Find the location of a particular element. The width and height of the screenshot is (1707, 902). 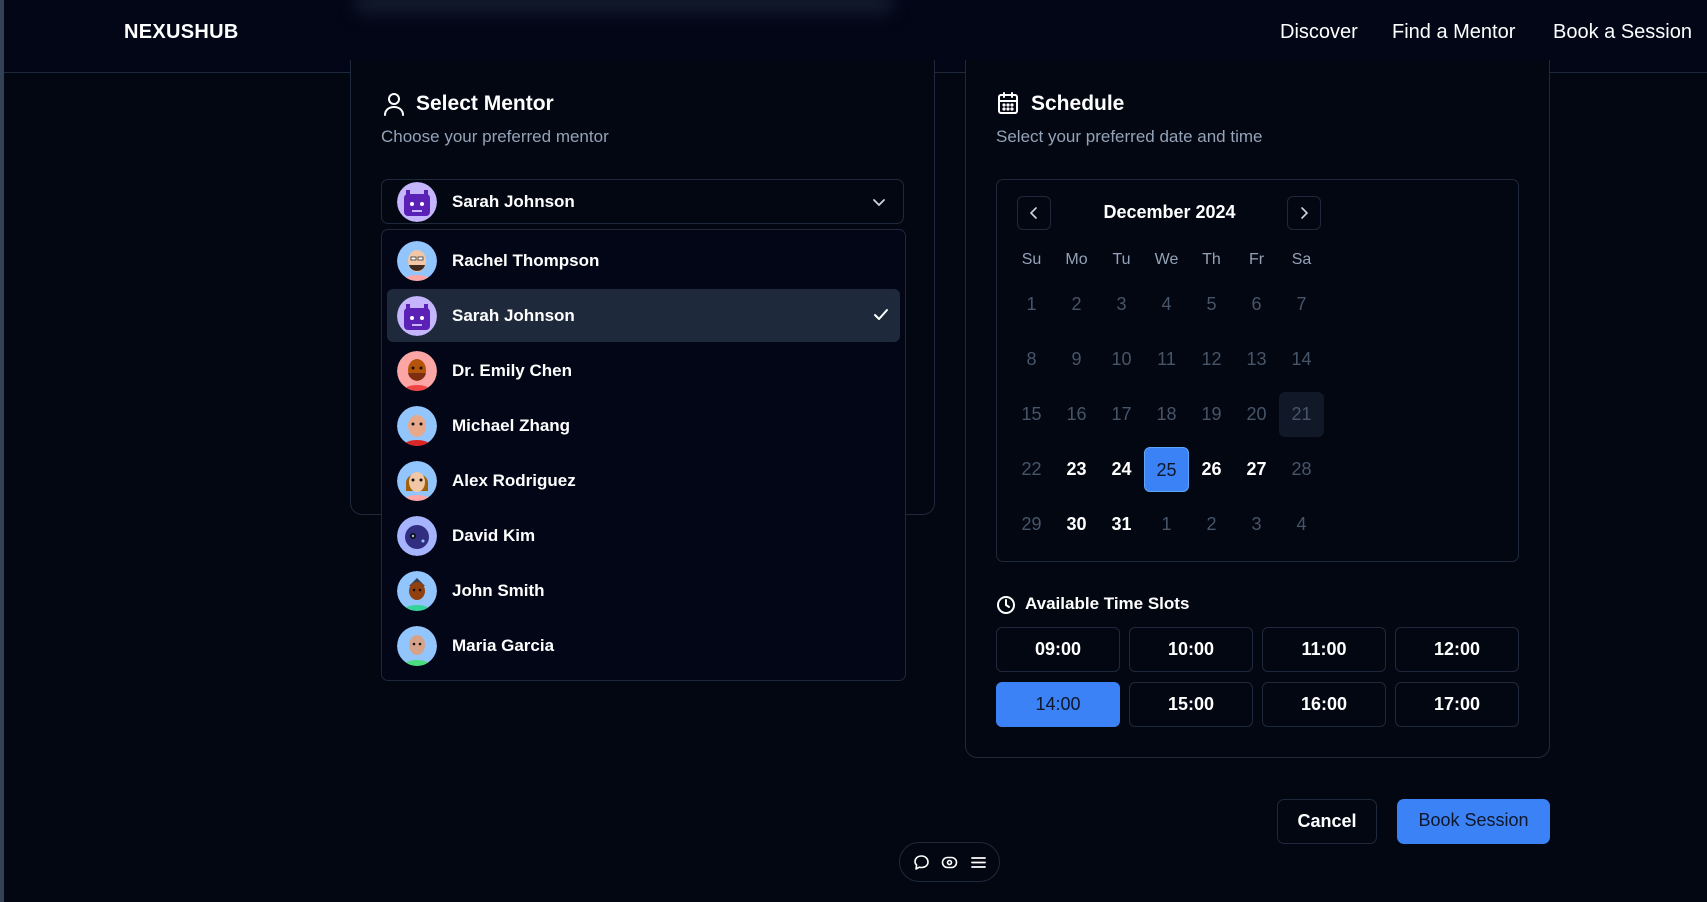

mentor-select: Sarah Johnson is located at coordinates (642, 201).